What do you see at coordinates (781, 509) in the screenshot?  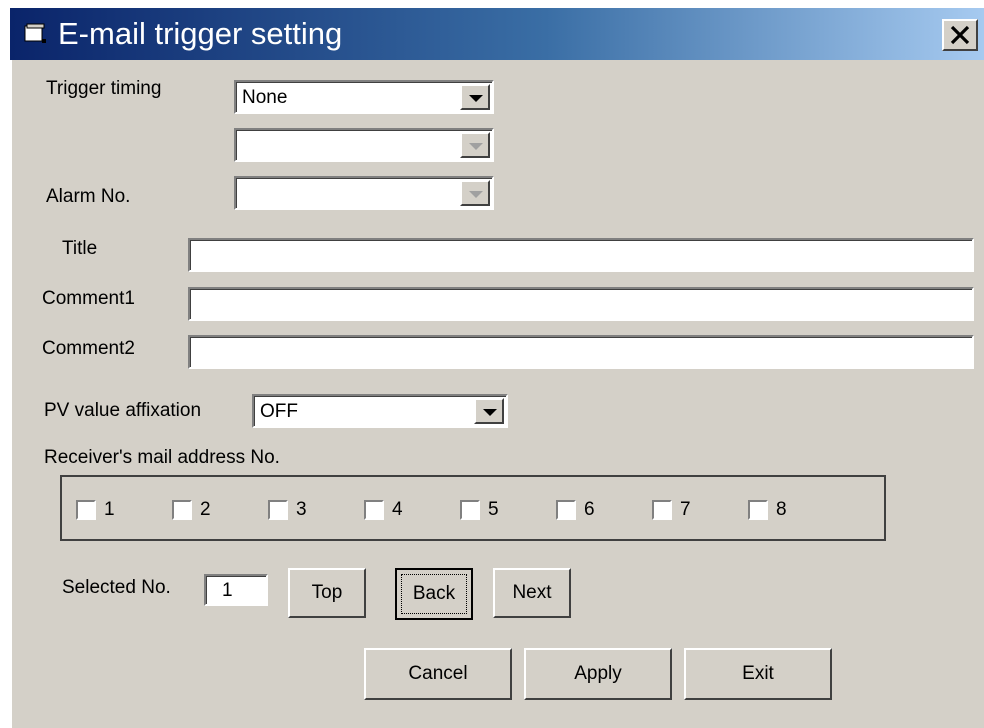 I see `checkbox-label: 8` at bounding box center [781, 509].